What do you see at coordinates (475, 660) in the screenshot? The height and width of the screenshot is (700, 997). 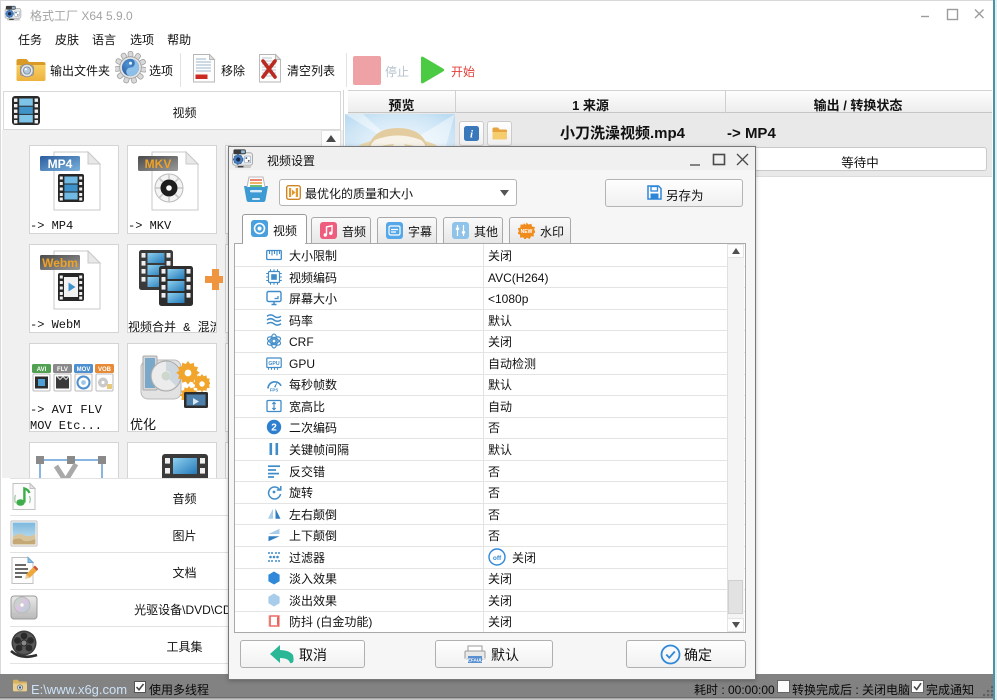 I see `svg-text: DEFAULT` at bounding box center [475, 660].